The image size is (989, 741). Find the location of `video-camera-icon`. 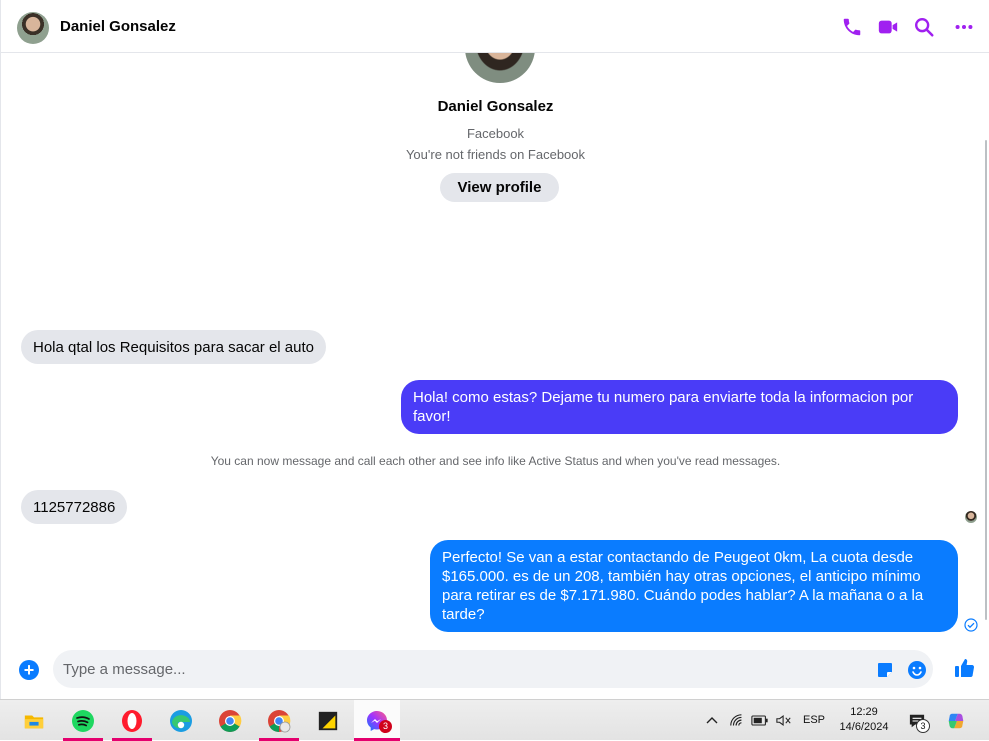

video-camera-icon is located at coordinates (888, 27).